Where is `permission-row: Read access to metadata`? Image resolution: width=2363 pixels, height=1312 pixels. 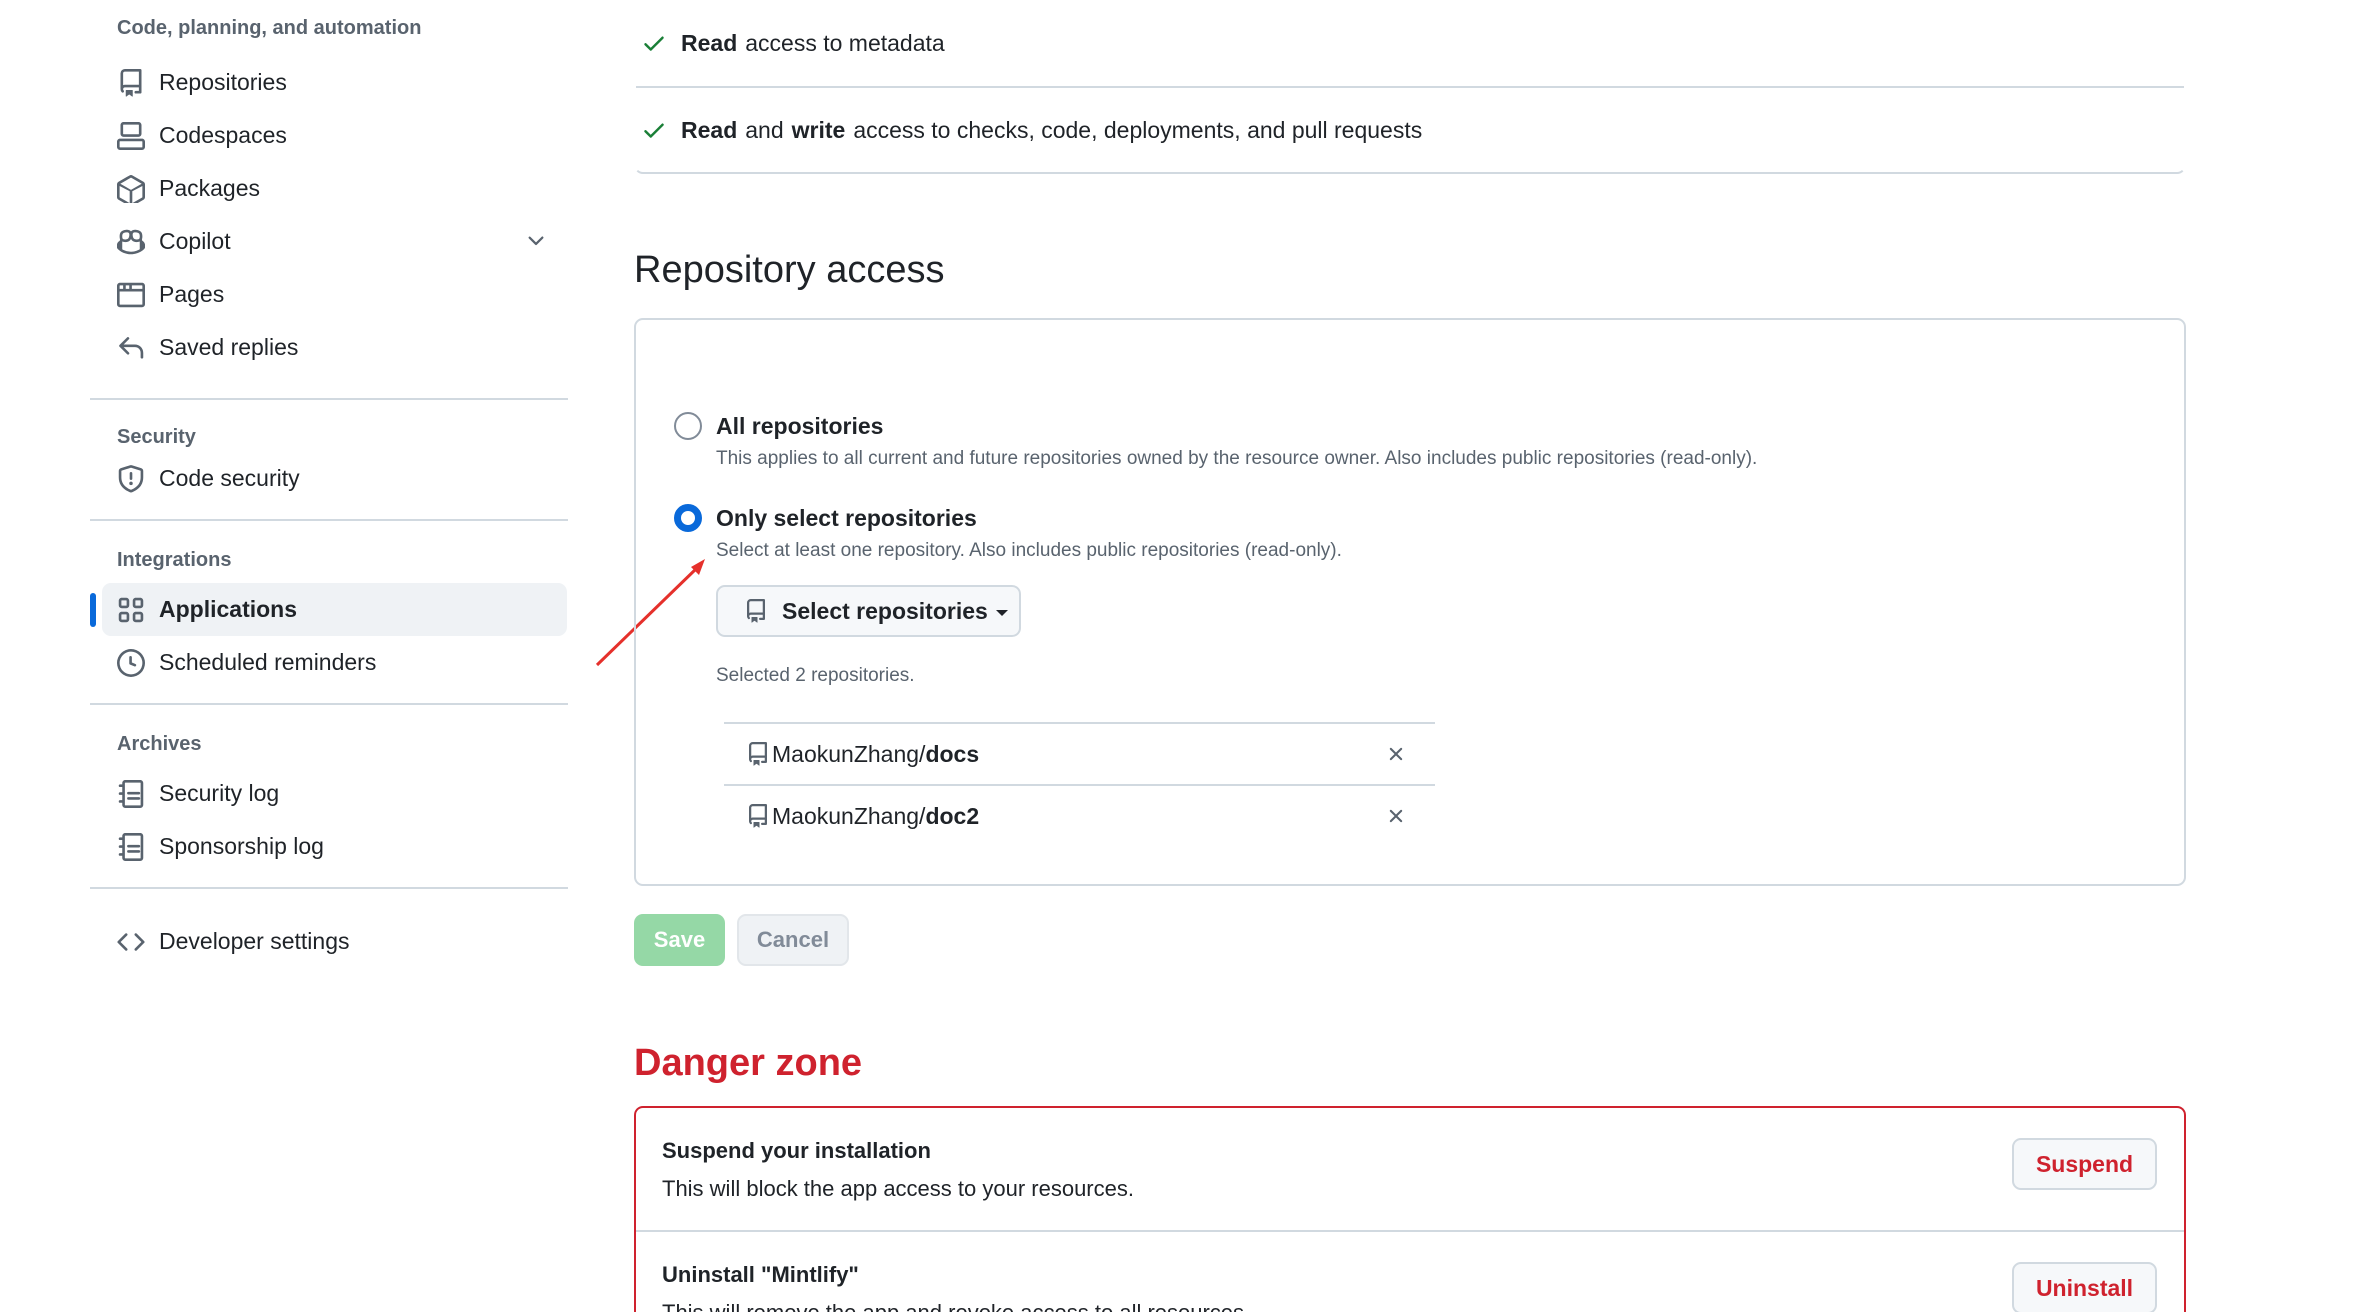 permission-row: Read access to metadata is located at coordinates (1410, 43).